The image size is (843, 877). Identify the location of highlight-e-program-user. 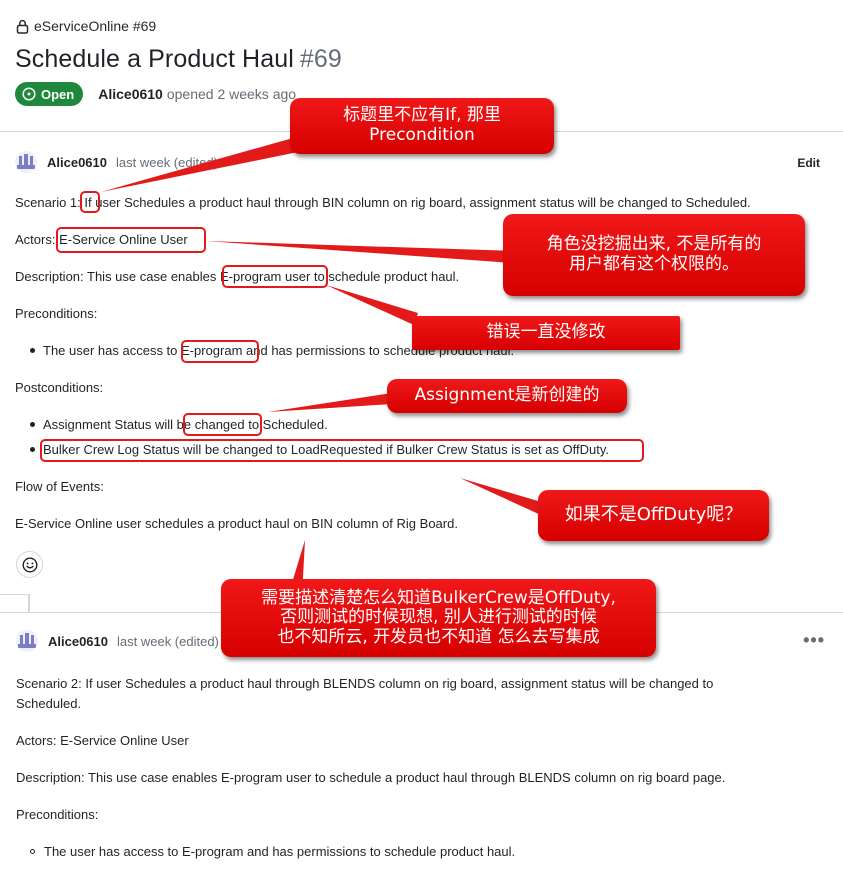
(275, 276).